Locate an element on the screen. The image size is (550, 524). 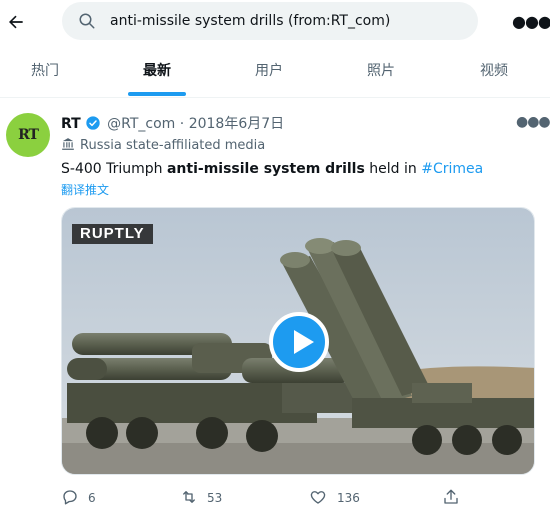
tab-people: 用户 is located at coordinates (269, 73).